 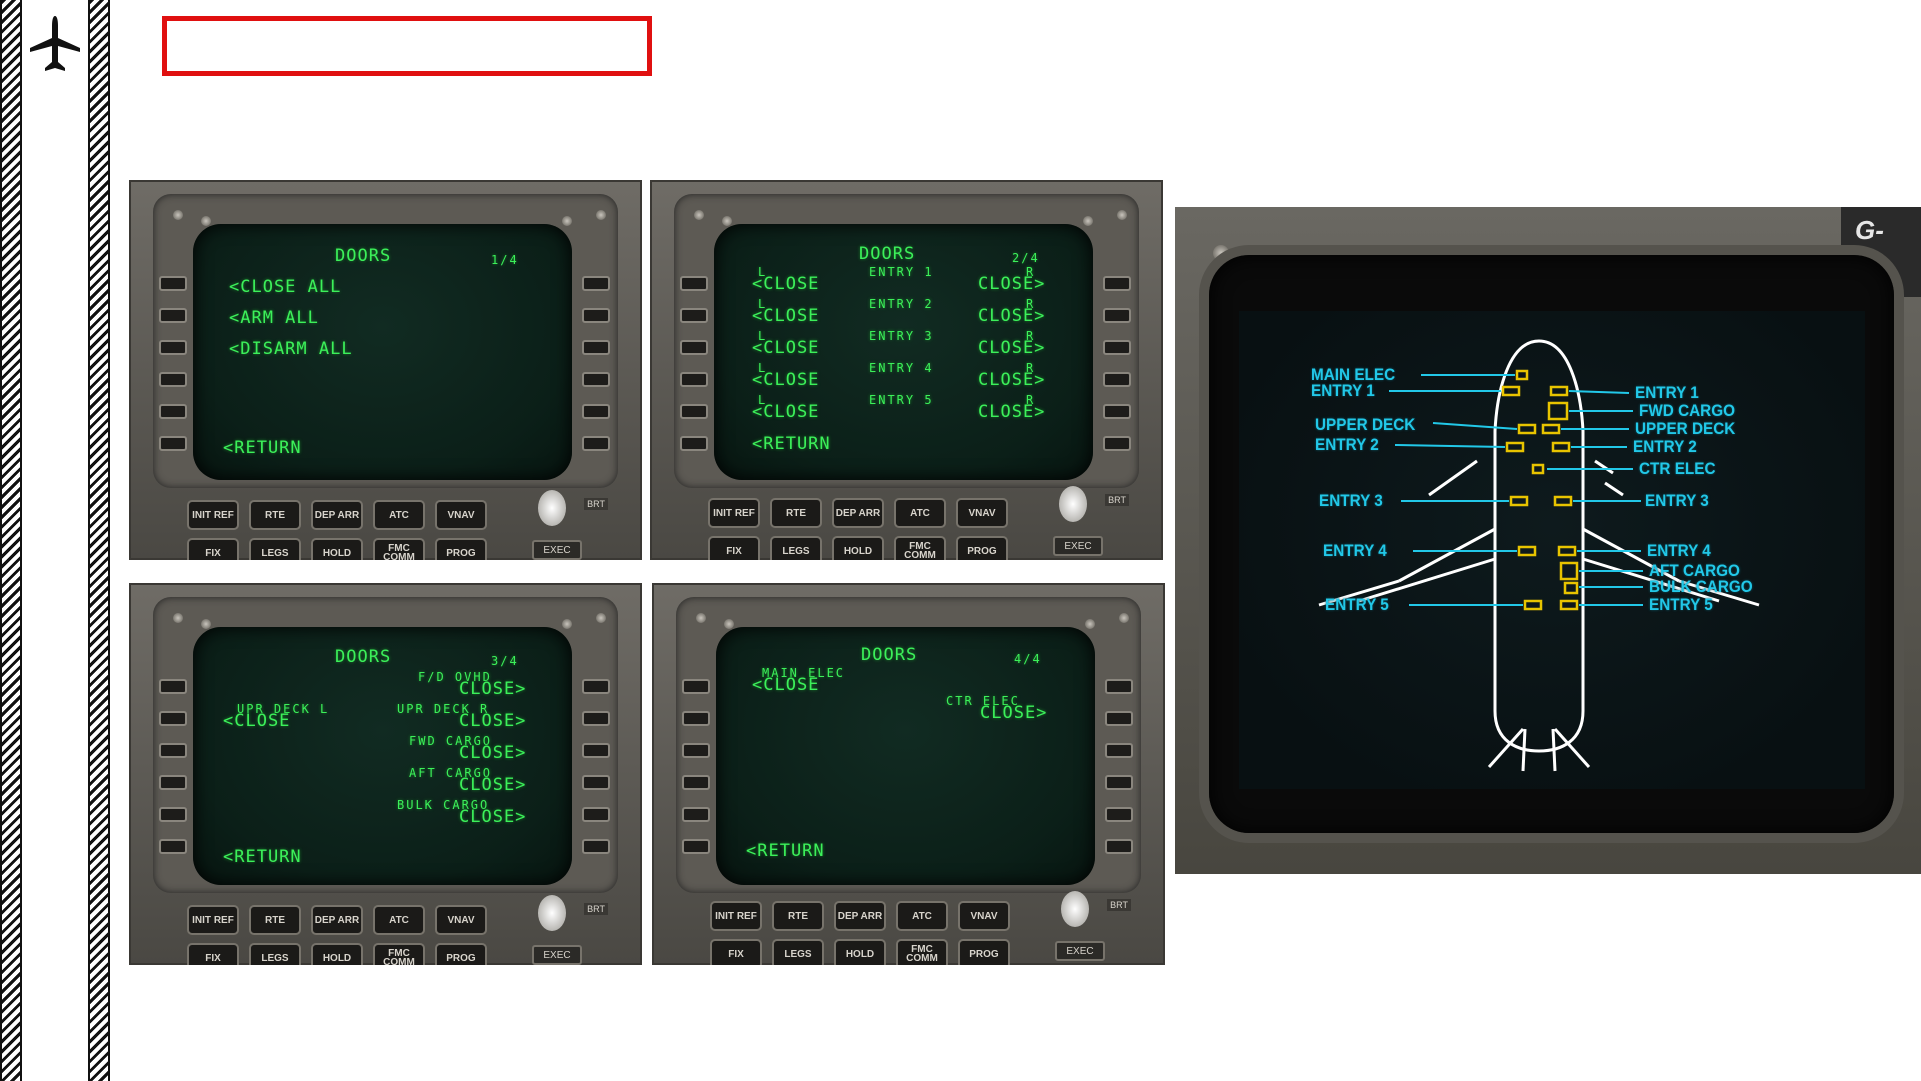 I want to click on bulk-cargo-close: CLOSE>, so click(x=492, y=817).